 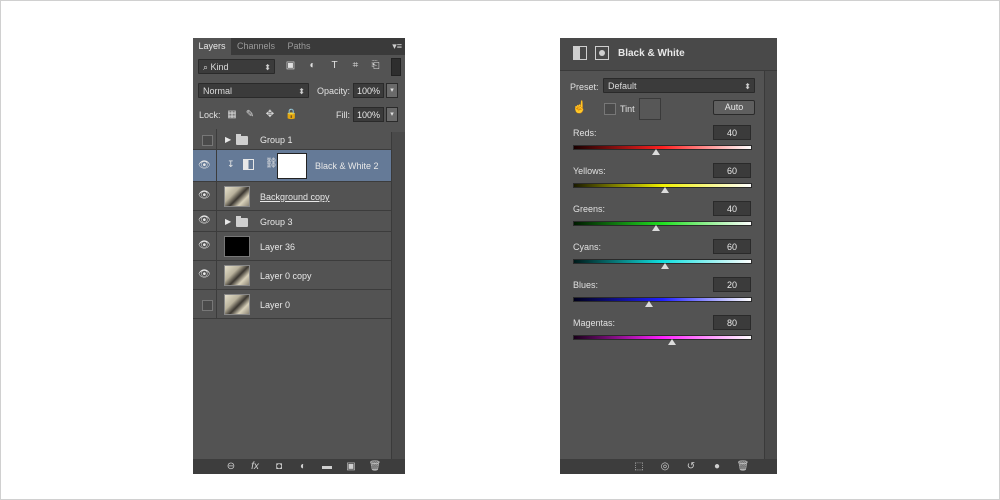 What do you see at coordinates (334, 65) in the screenshot?
I see `type-filter-icon: T` at bounding box center [334, 65].